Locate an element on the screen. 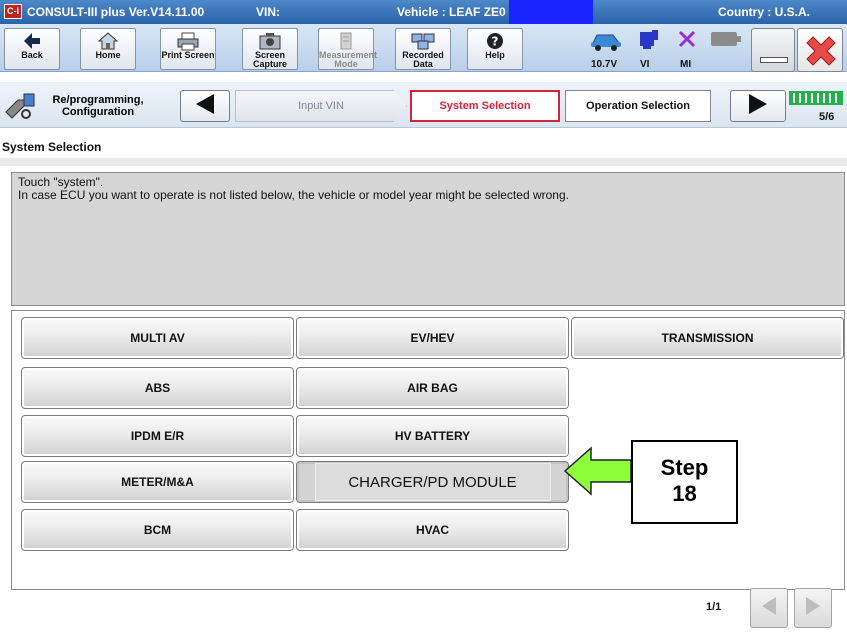 The height and width of the screenshot is (635, 847). callout-arrow-icon is located at coordinates (598, 471).